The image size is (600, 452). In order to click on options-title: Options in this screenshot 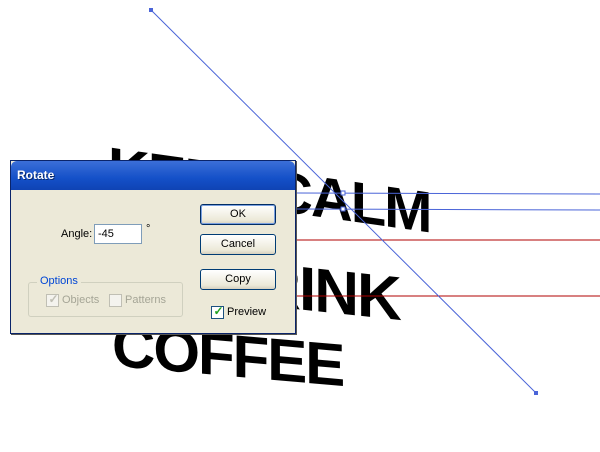, I will do `click(59, 281)`.